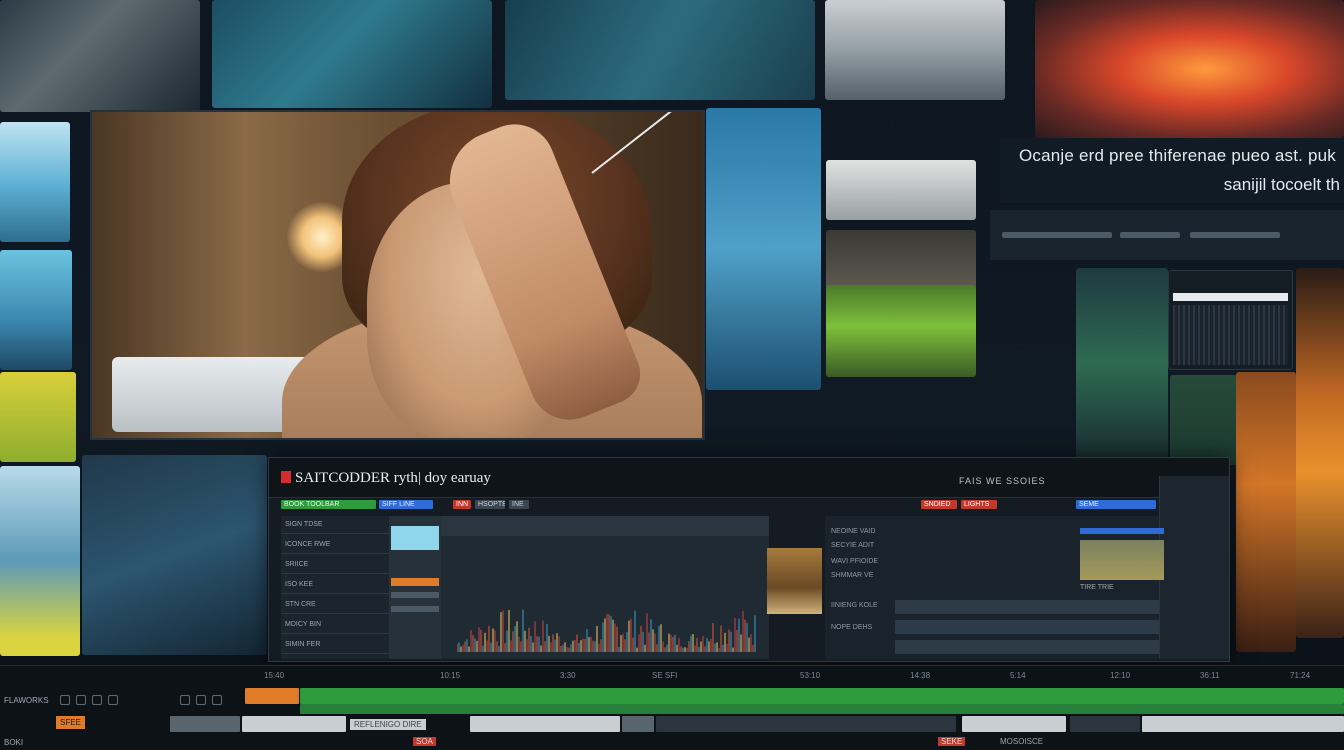 The height and width of the screenshot is (750, 1344). I want to click on panel-row-label: ICONCE RWE, so click(308, 544).